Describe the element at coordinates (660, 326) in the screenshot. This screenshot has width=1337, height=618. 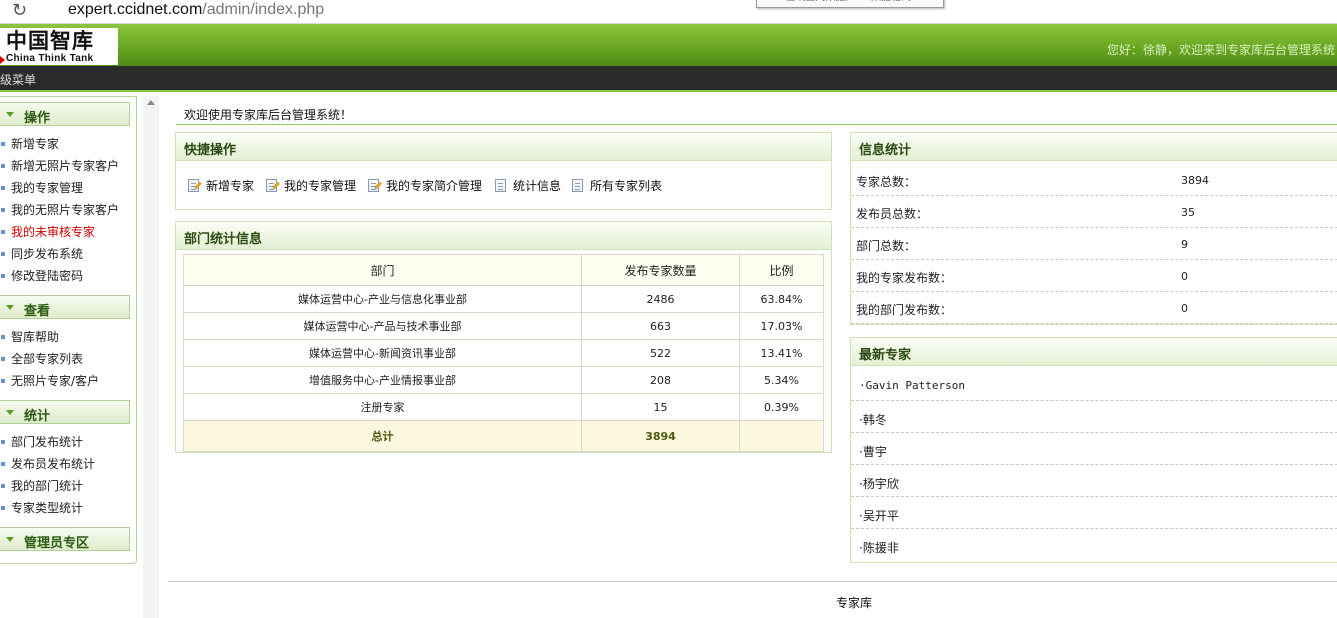
I see `dept-count: 663` at that location.